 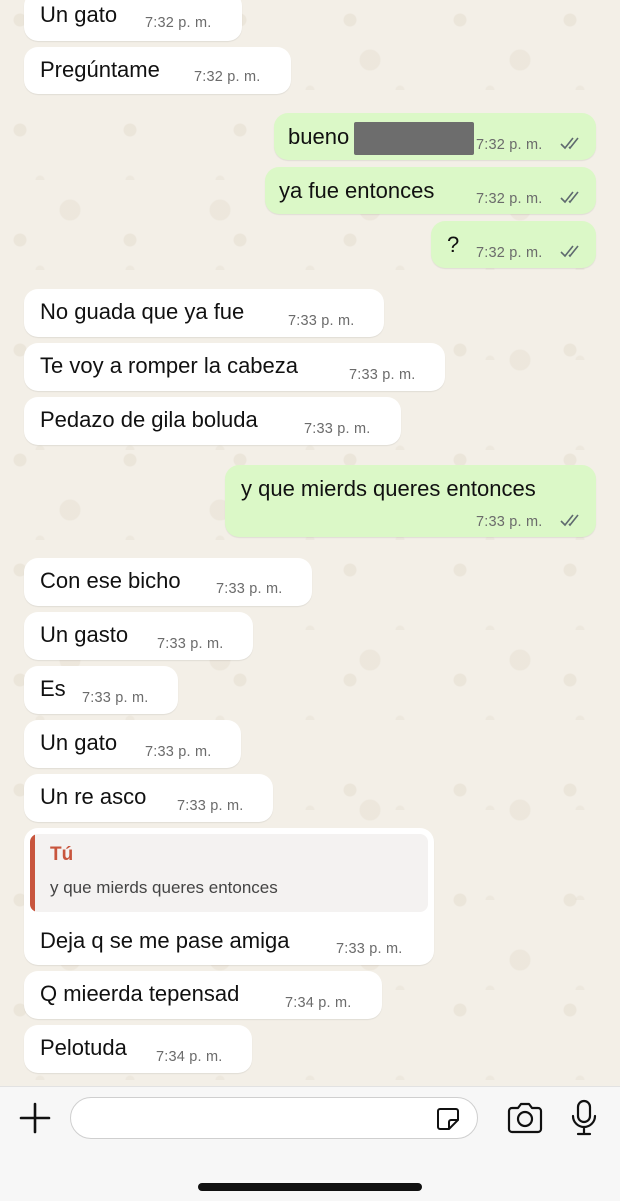 What do you see at coordinates (453, 244) in the screenshot?
I see `message-text: ?` at bounding box center [453, 244].